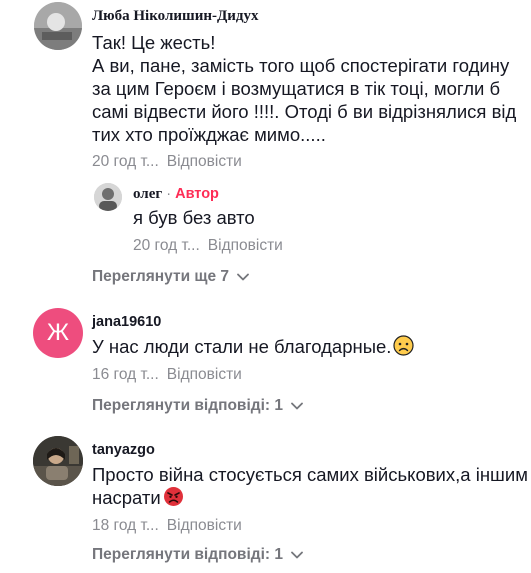 Image resolution: width=531 pixels, height=573 pixels. What do you see at coordinates (123, 450) in the screenshot?
I see `comment-username: tanyazgo` at bounding box center [123, 450].